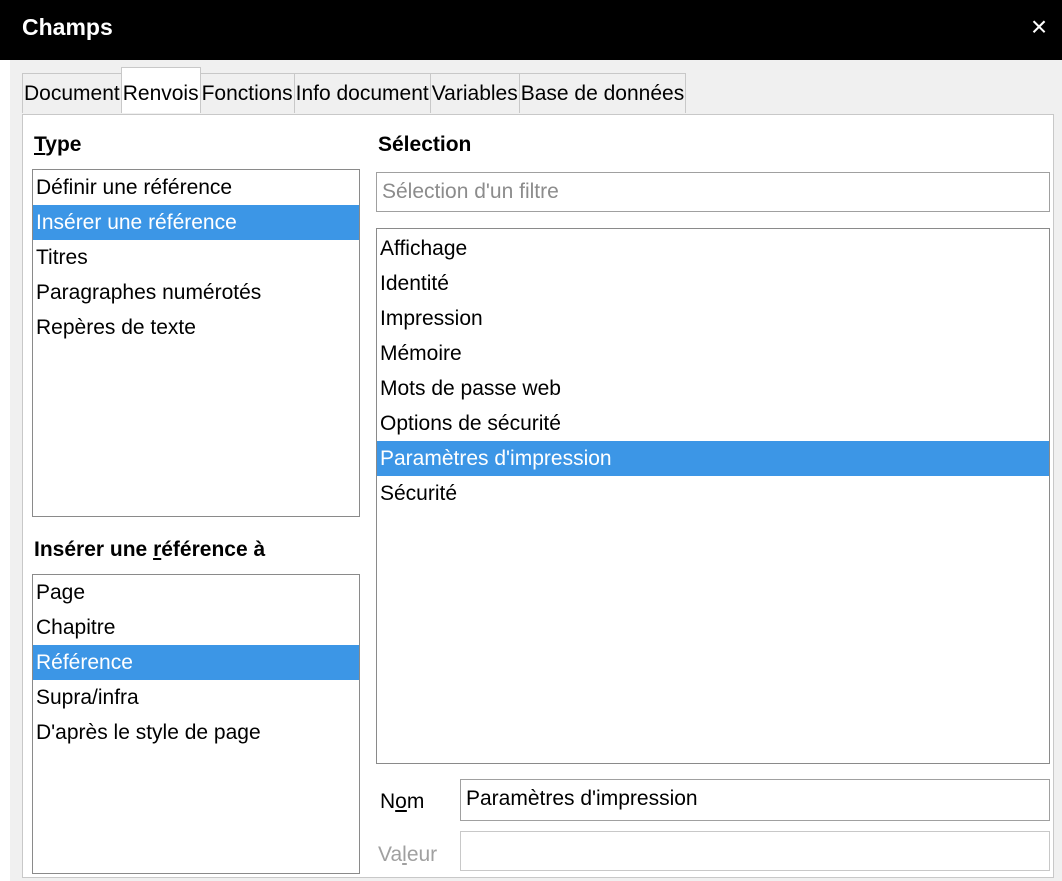 The width and height of the screenshot is (1062, 881). Describe the element at coordinates (196, 292) in the screenshot. I see `list-item: Paragraphes numérotés` at that location.